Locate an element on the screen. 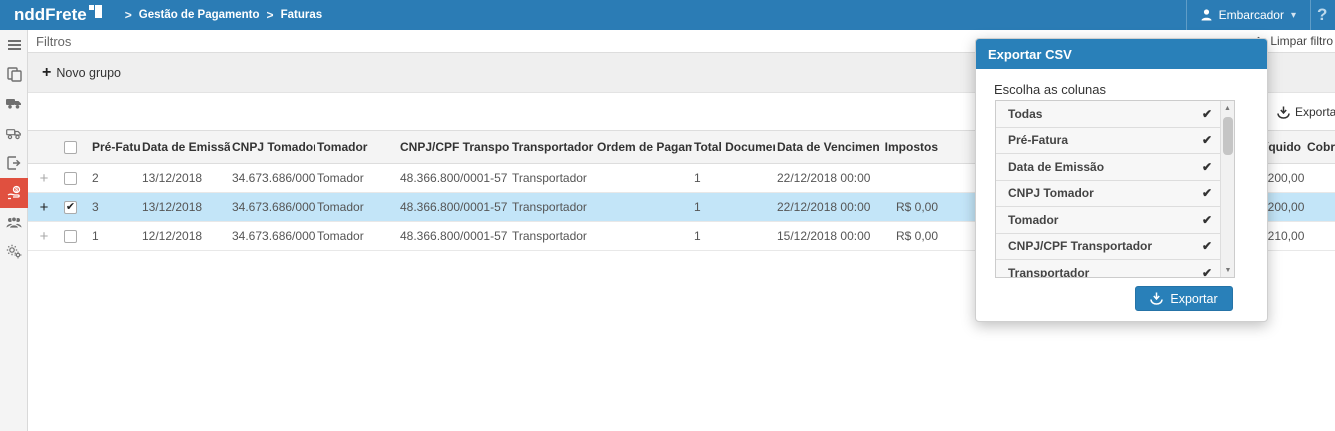  export-csv-label: Exportar CSV is located at coordinates (1315, 112).